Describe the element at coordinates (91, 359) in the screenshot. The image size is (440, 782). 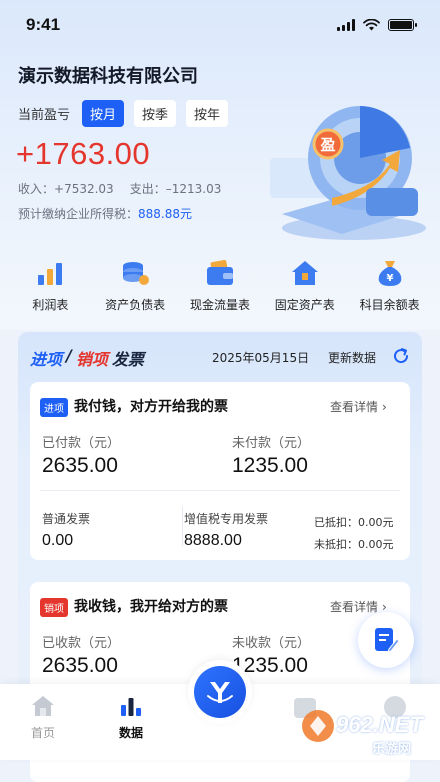
I see `title-output-invoice: 销项` at that location.